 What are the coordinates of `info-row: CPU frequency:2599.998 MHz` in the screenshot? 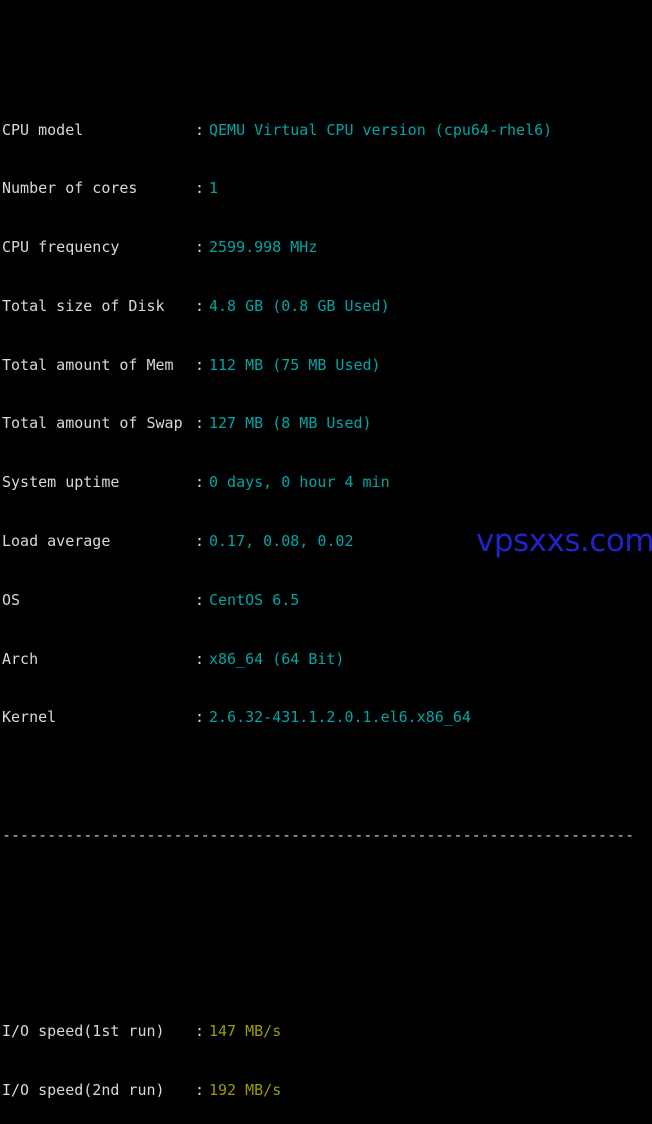 It's located at (318, 248).